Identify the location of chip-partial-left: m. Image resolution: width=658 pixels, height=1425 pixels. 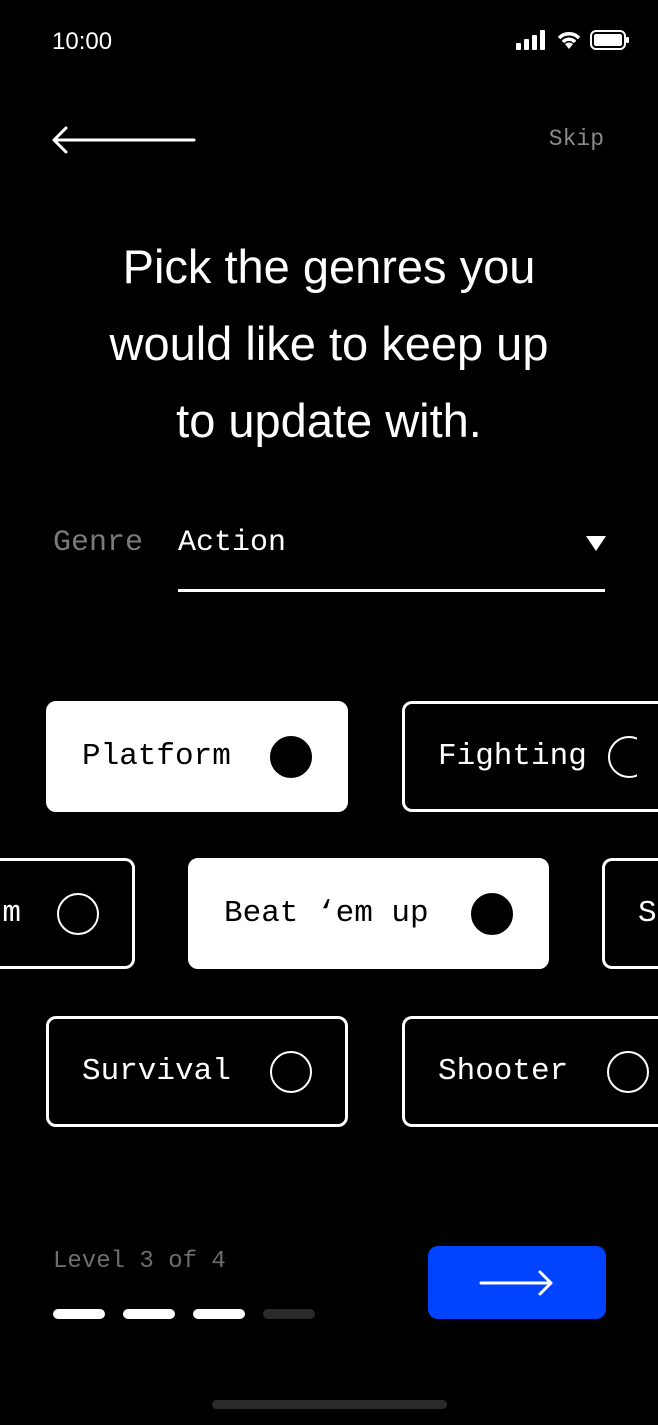
(67, 913).